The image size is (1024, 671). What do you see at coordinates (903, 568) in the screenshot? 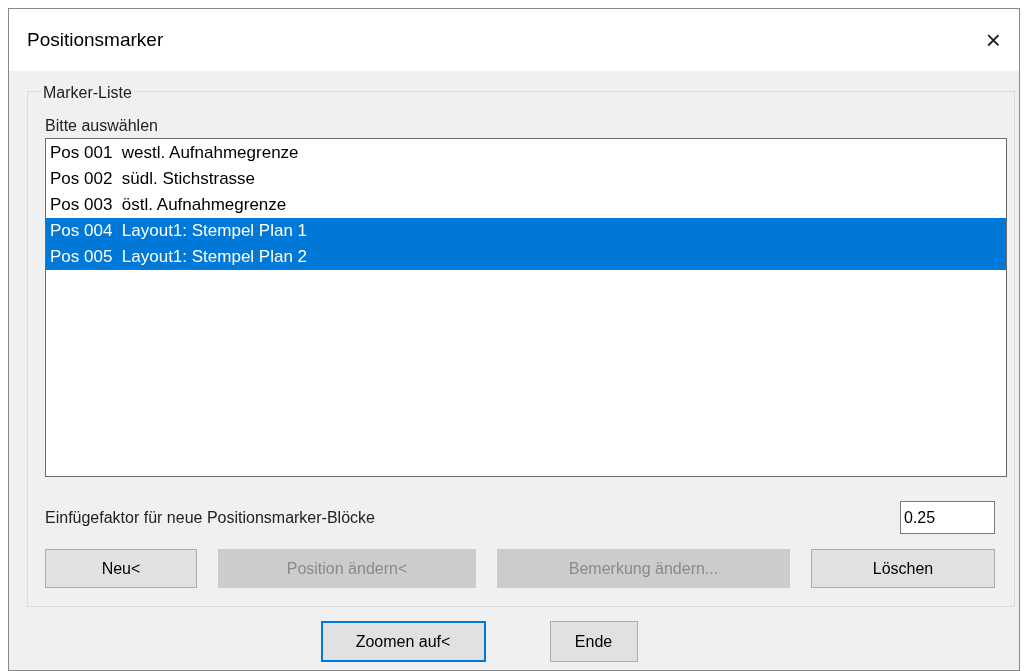
I see `action-button: Löschen` at bounding box center [903, 568].